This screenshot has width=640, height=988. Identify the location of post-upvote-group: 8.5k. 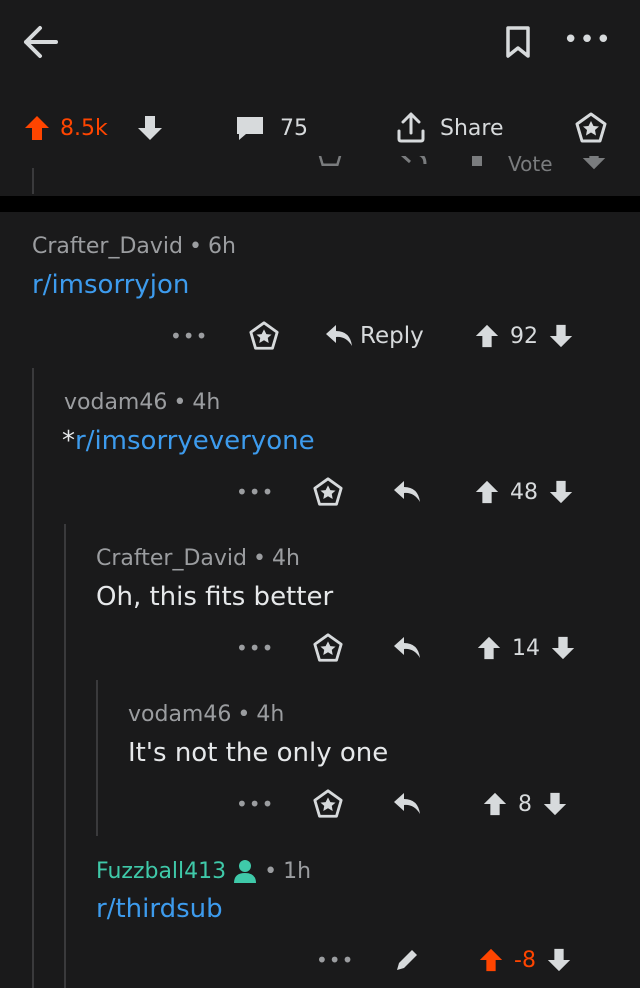
(65, 128).